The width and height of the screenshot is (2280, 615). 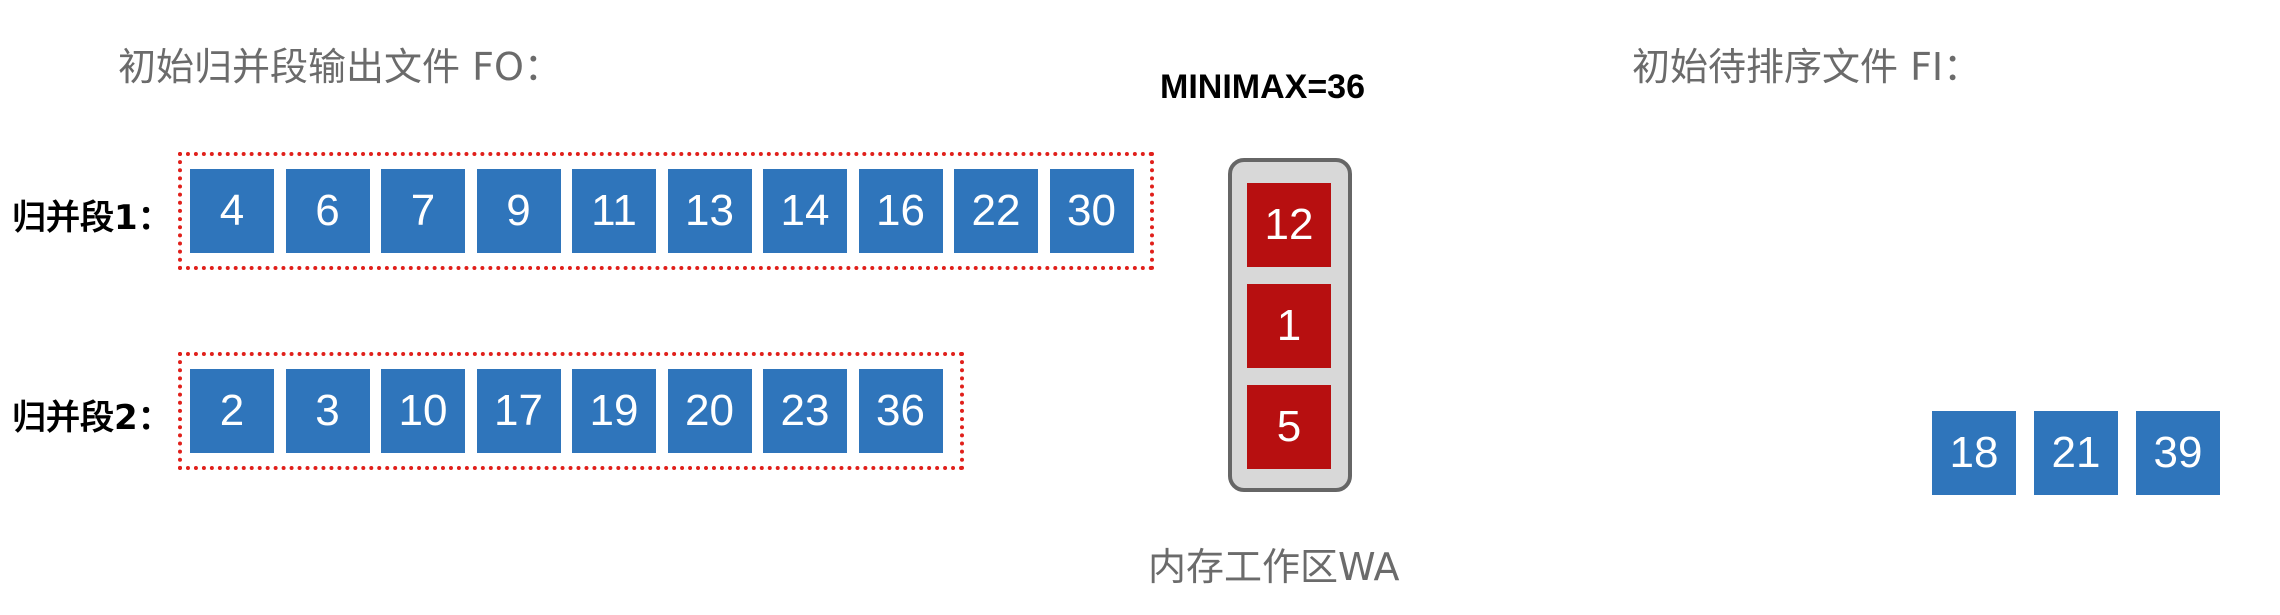 I want to click on output-file-heading: 初始归并段输出文件 FO：, so click(x=340, y=67).